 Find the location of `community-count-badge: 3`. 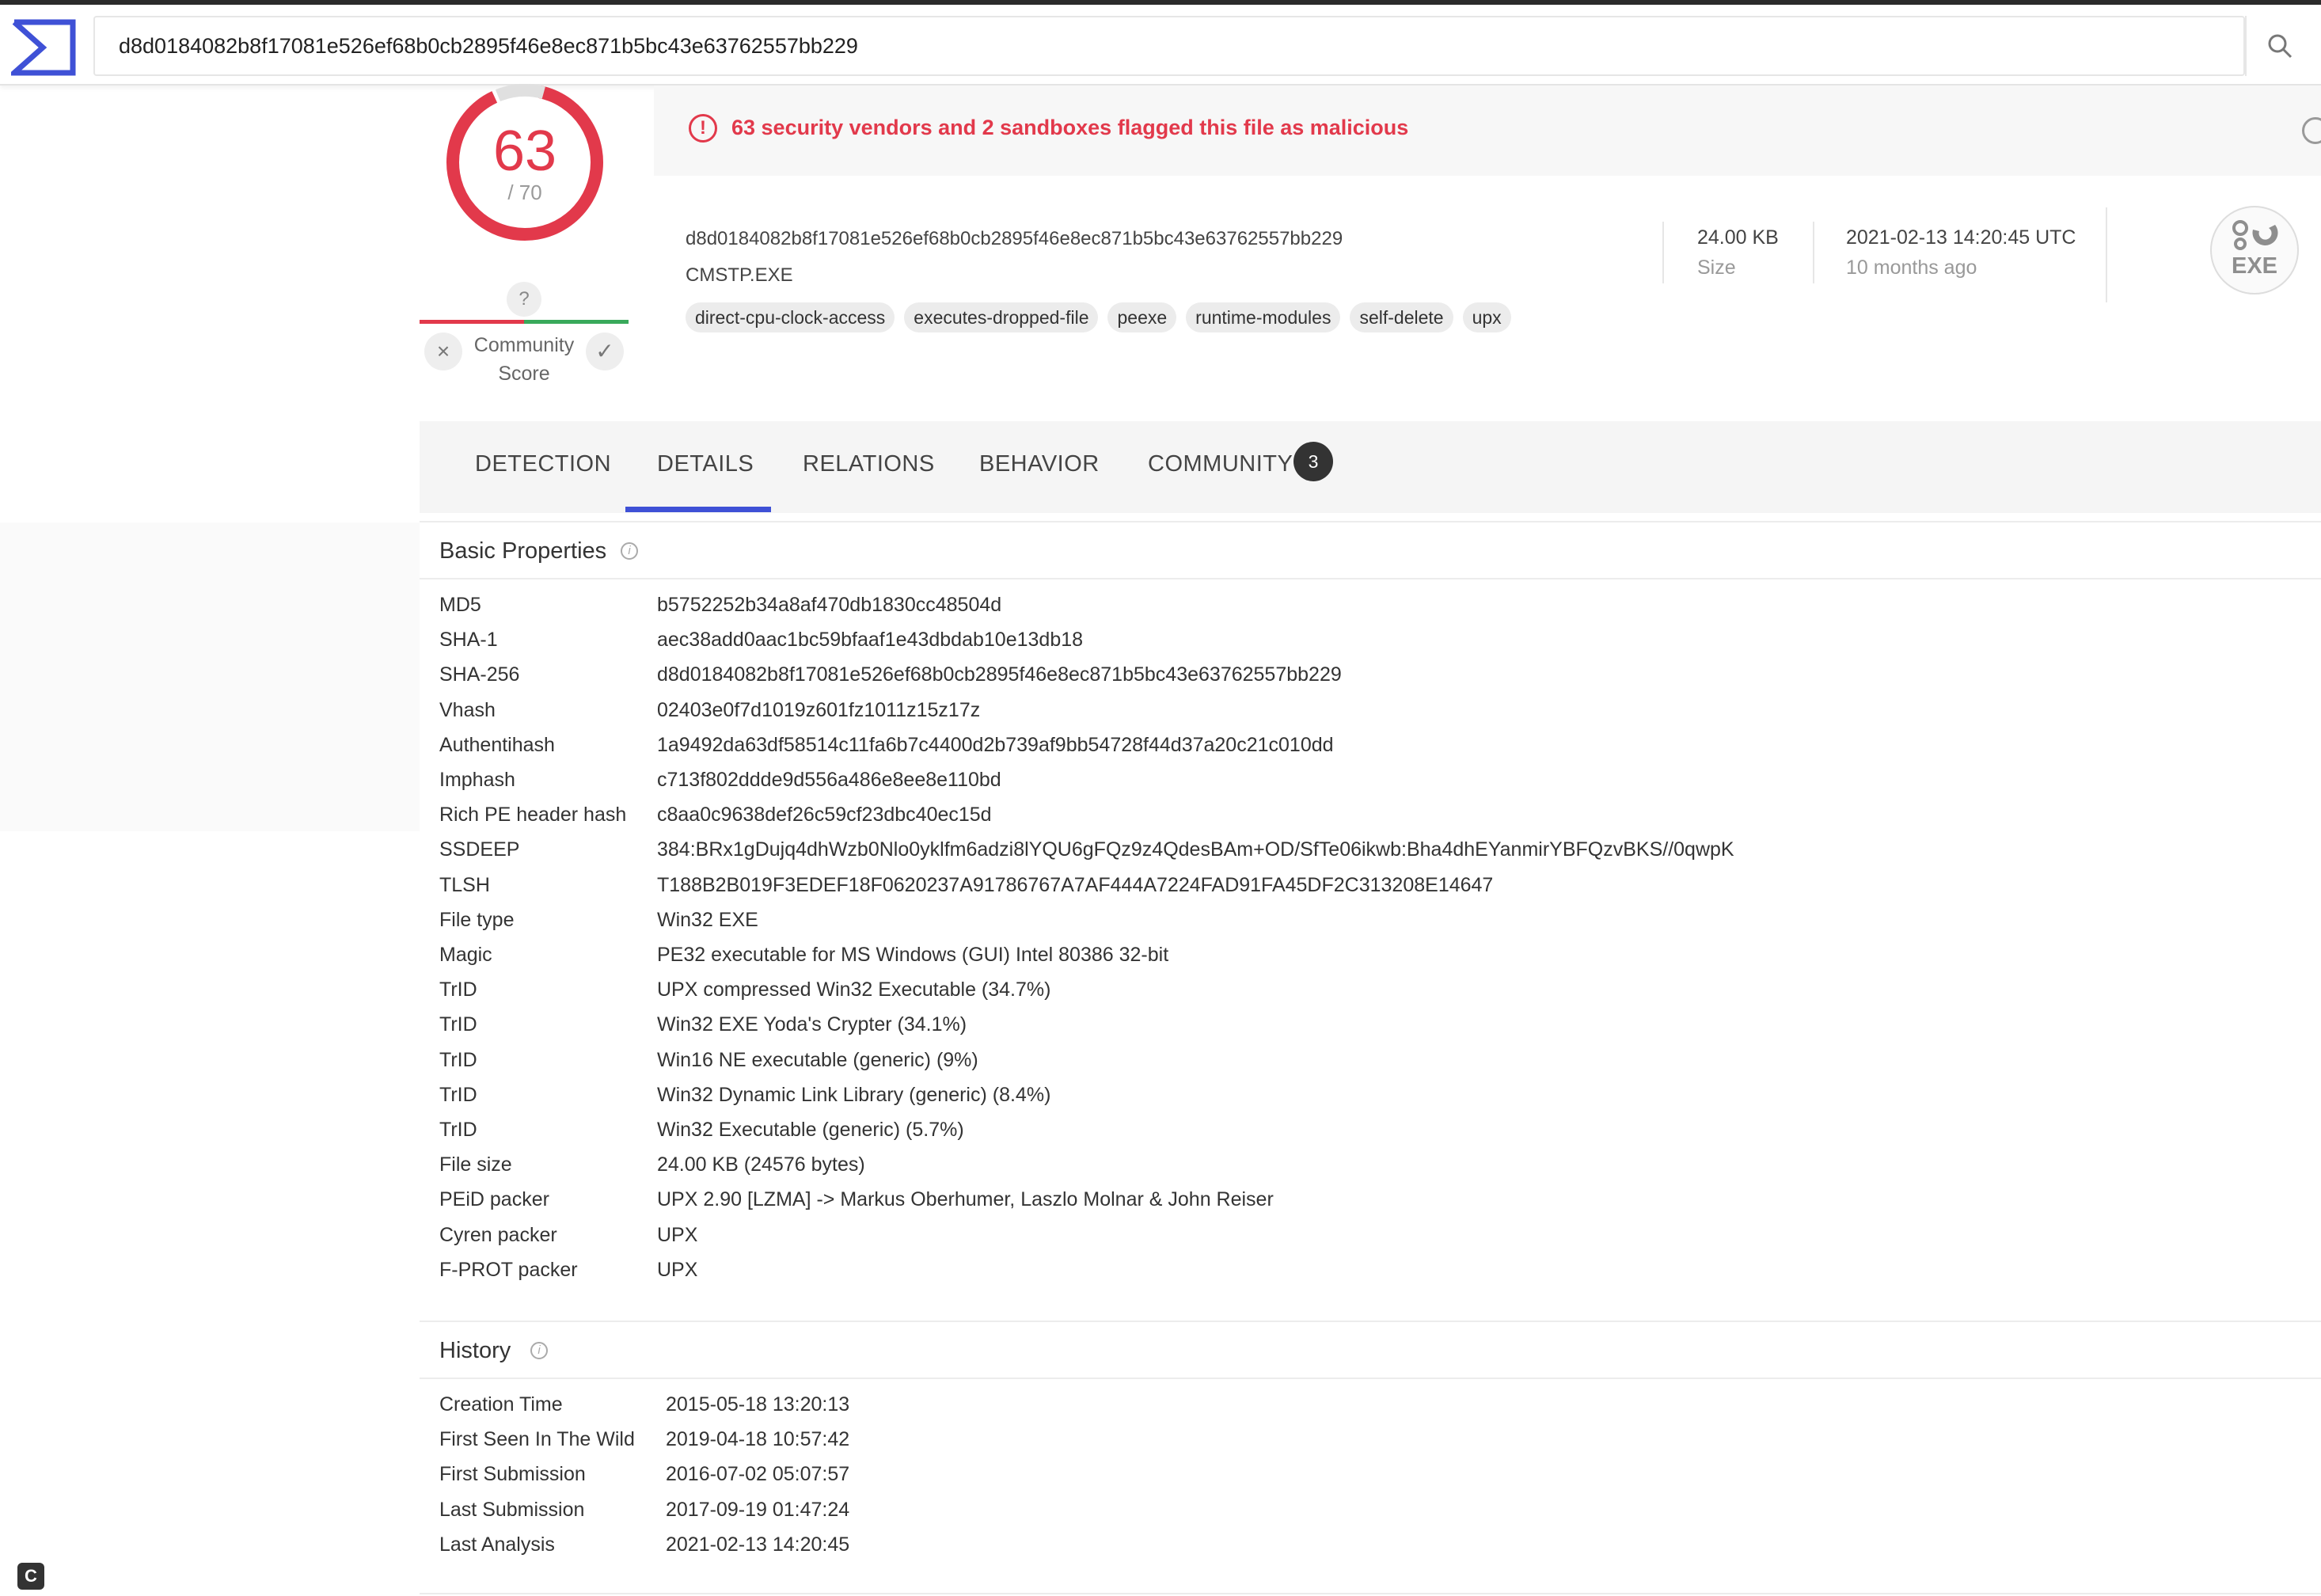

community-count-badge: 3 is located at coordinates (1313, 461).